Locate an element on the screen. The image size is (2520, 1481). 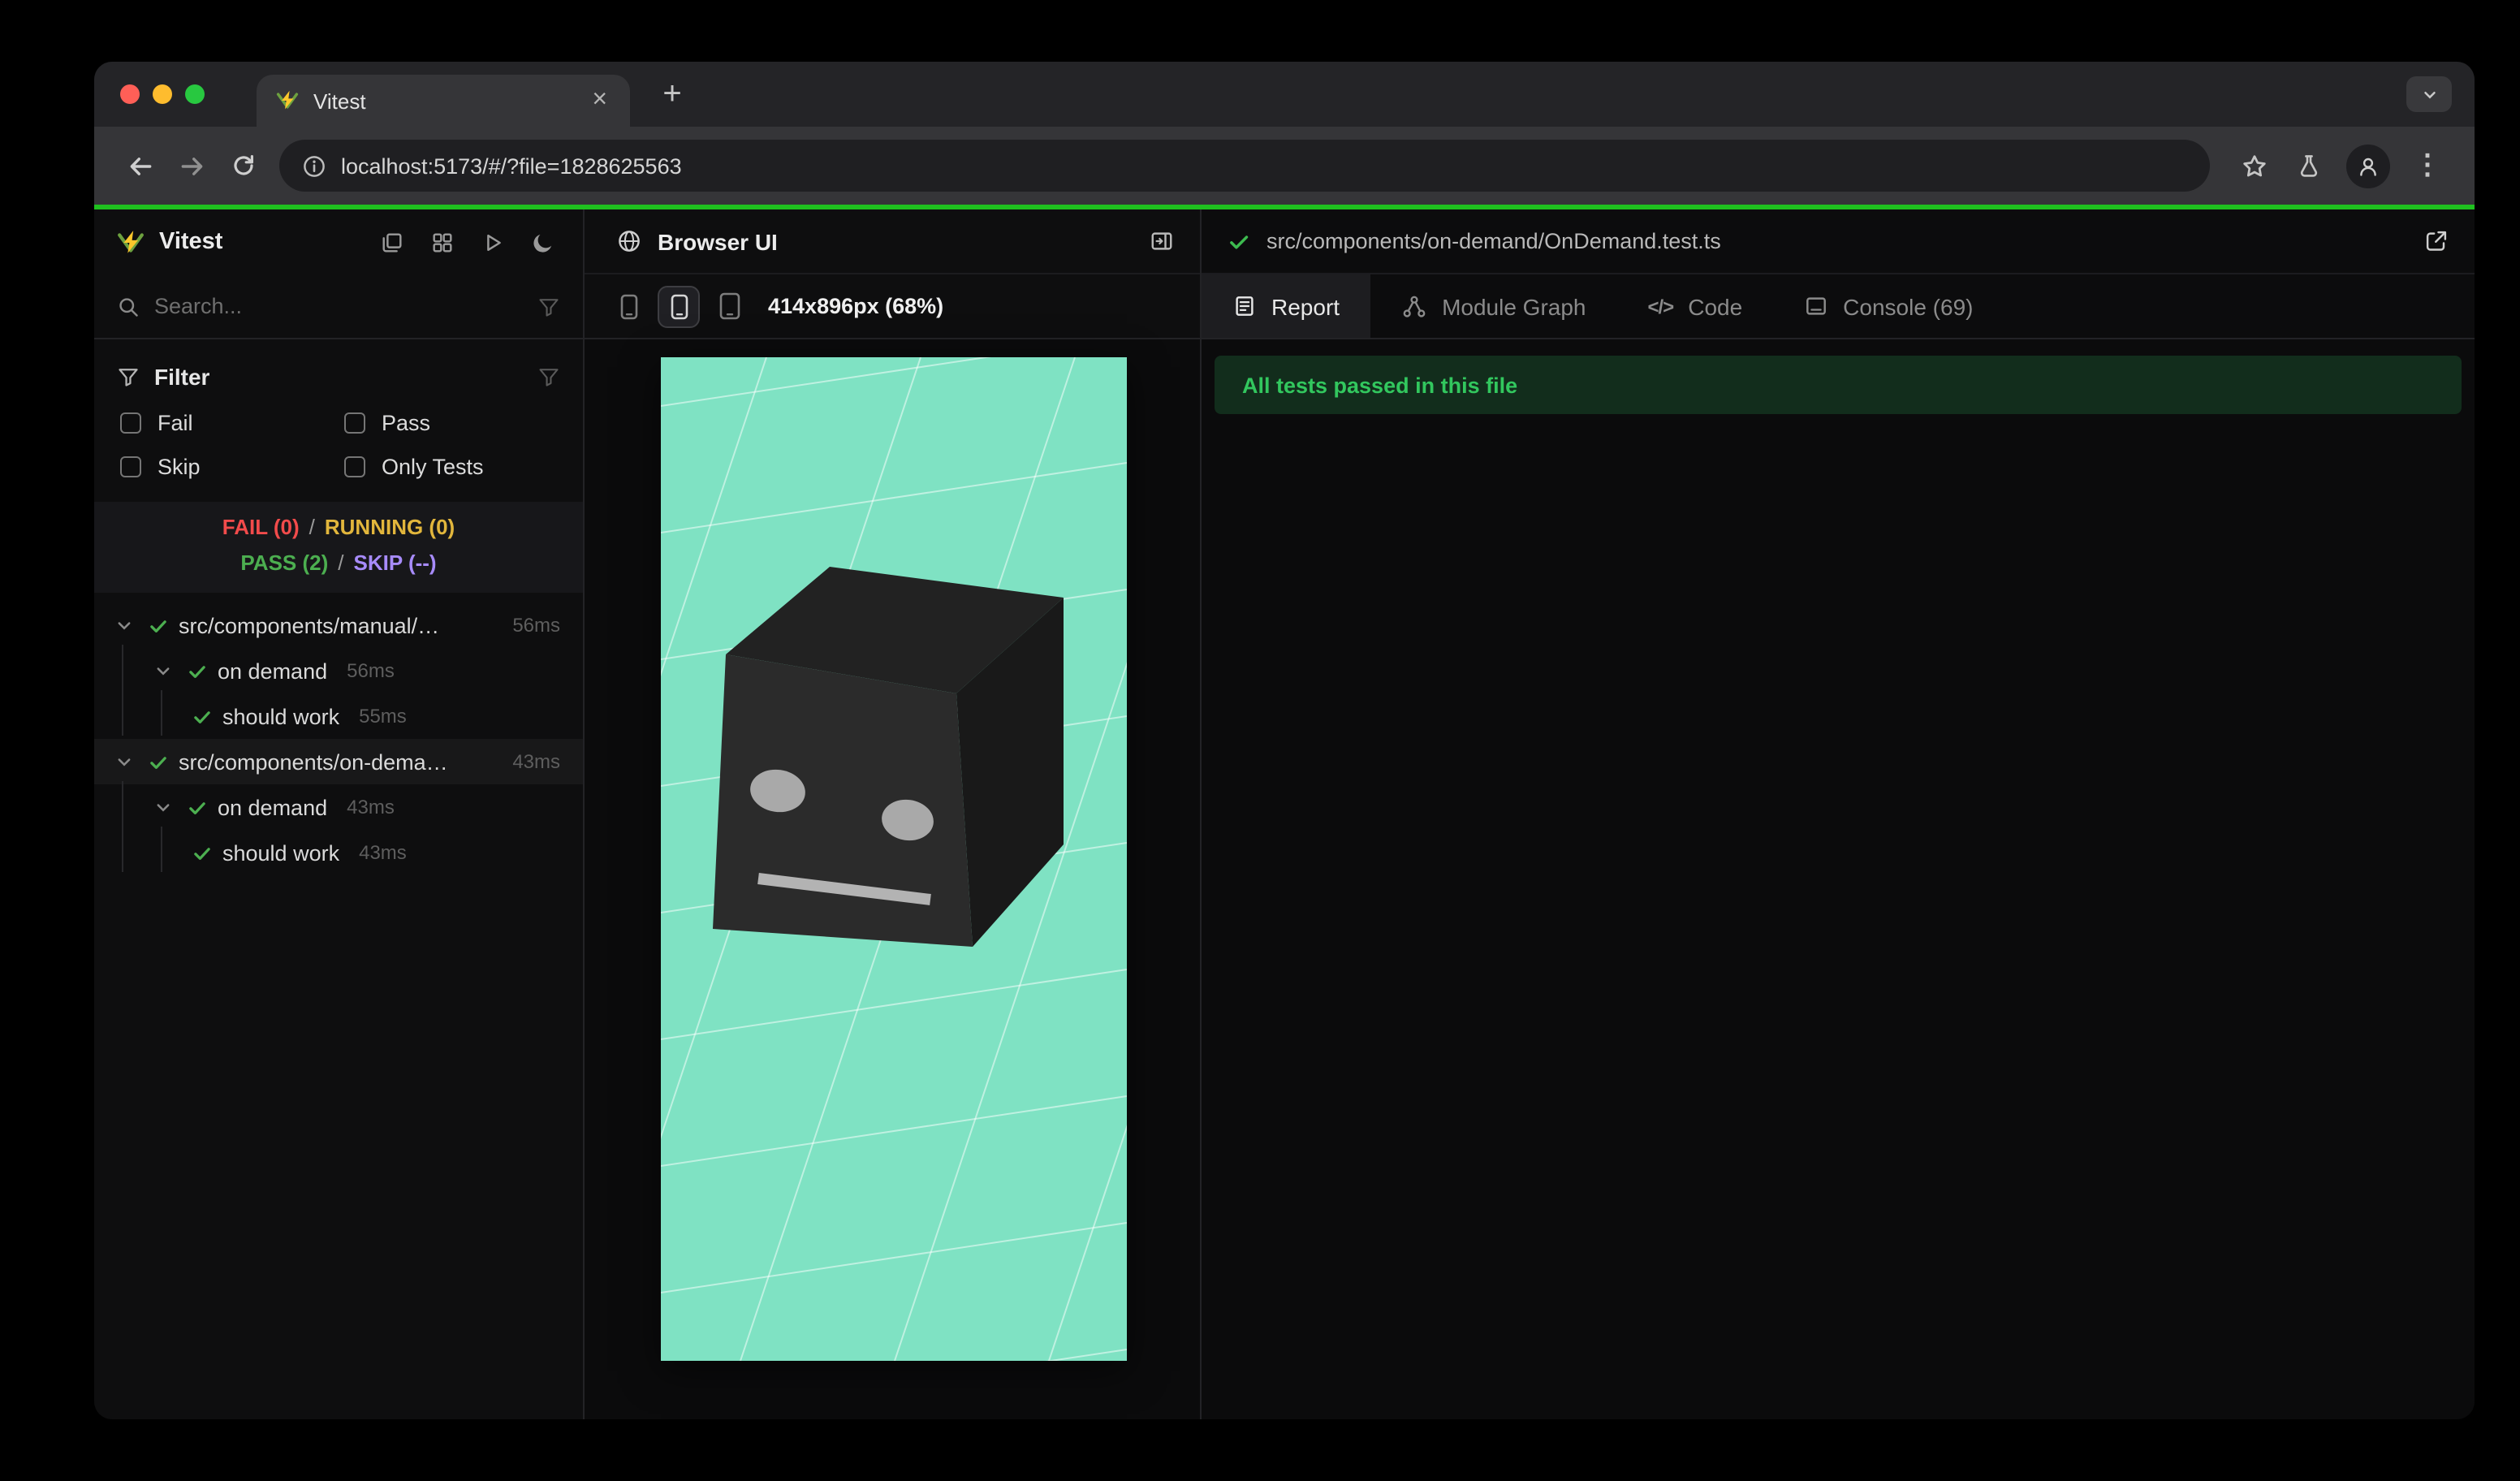
running-count: RUNNING (0) is located at coordinates (389, 527).